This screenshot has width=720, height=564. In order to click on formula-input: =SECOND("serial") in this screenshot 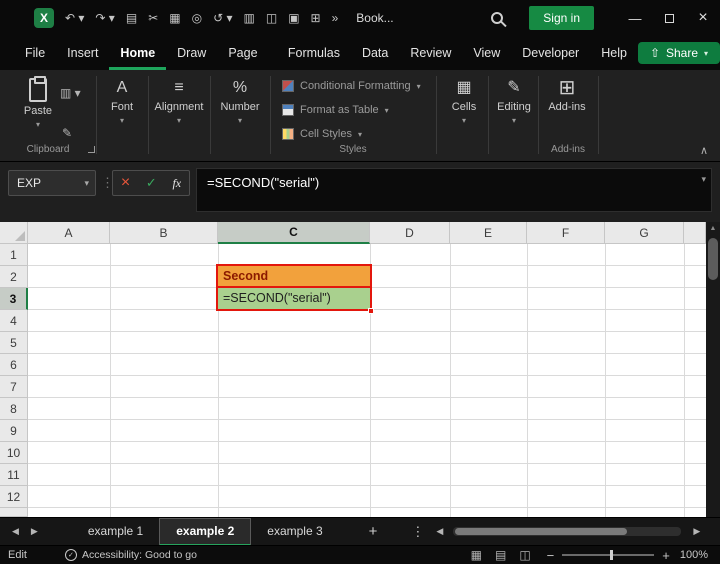, I will do `click(454, 190)`.